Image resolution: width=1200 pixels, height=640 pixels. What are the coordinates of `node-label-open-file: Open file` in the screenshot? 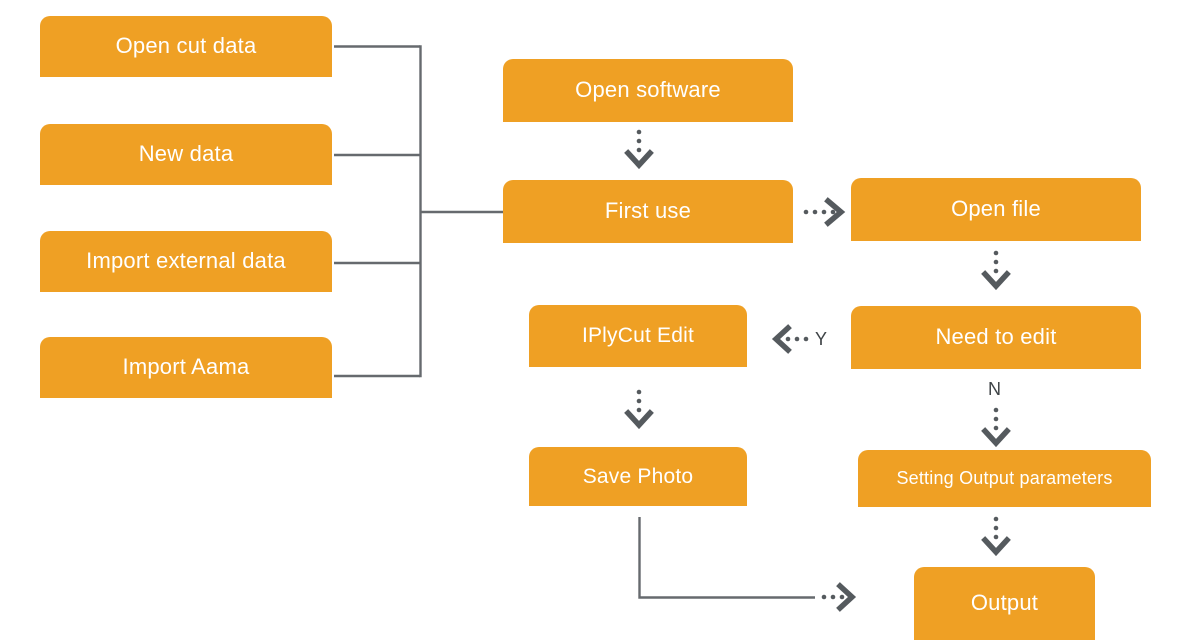 It's located at (996, 209).